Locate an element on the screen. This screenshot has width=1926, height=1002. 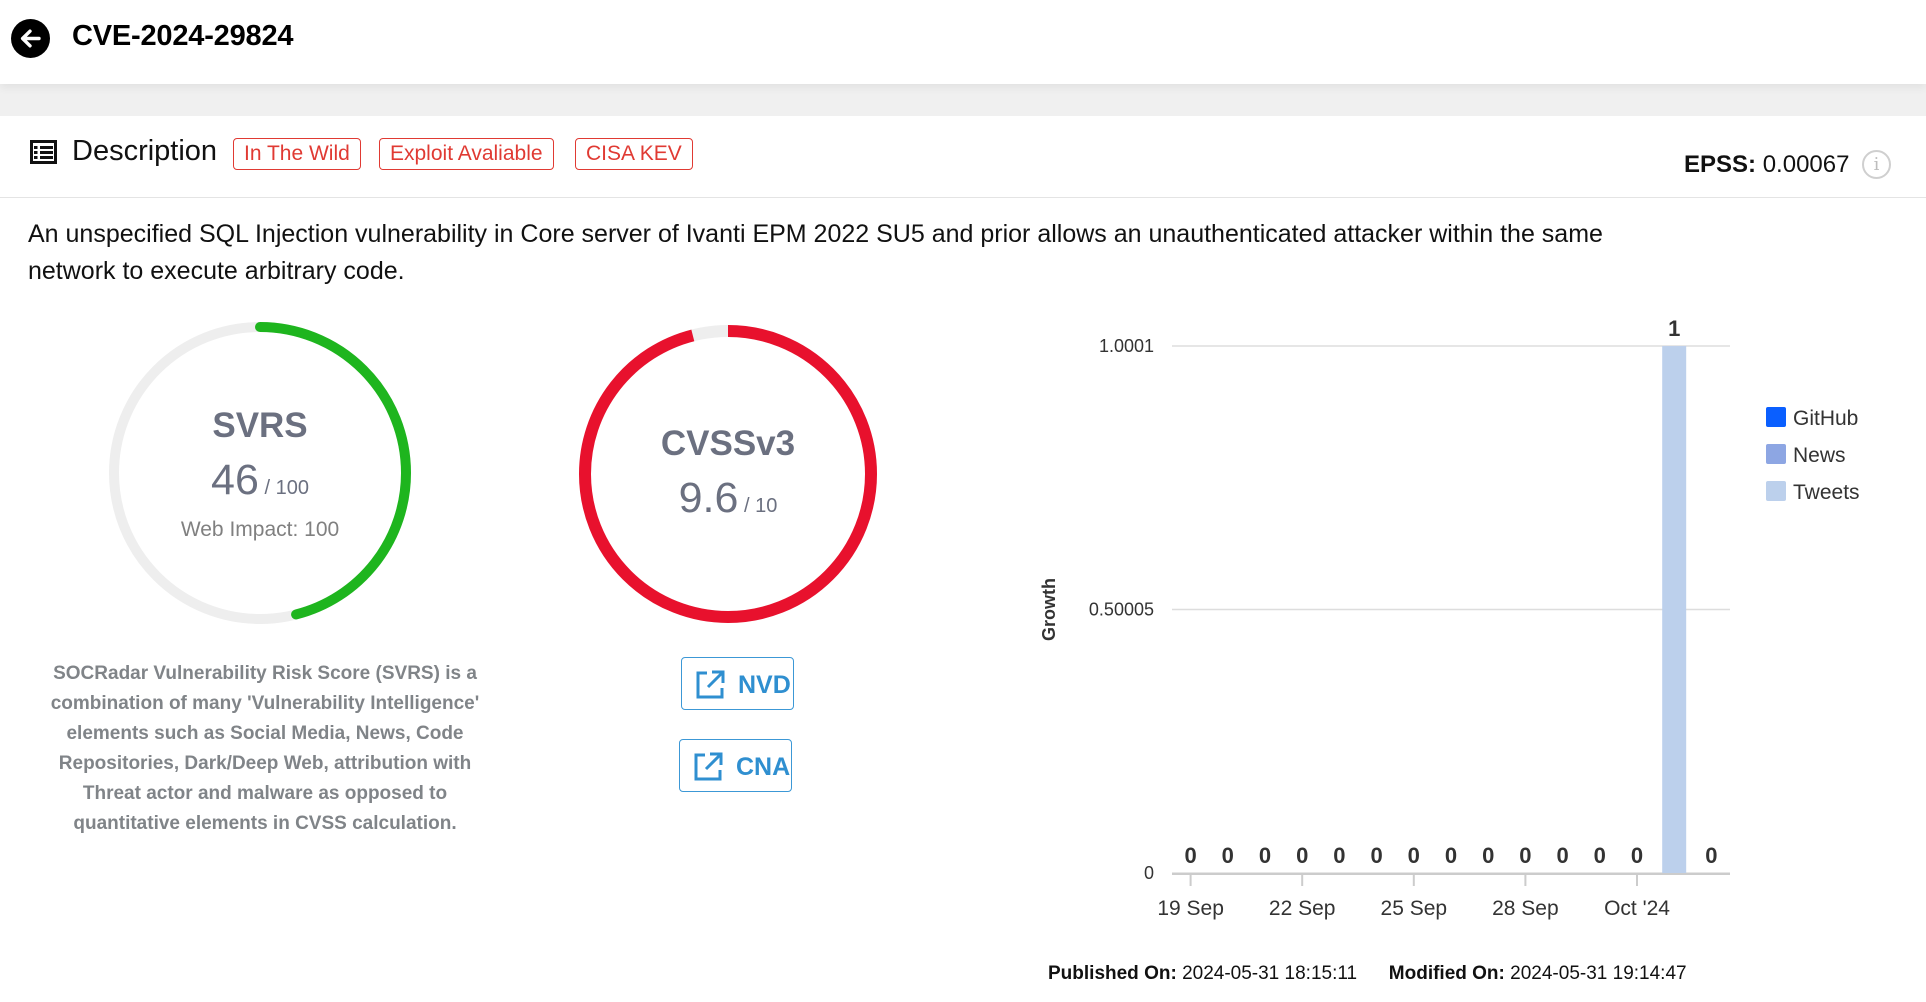
legend-label: News is located at coordinates (1819, 455).